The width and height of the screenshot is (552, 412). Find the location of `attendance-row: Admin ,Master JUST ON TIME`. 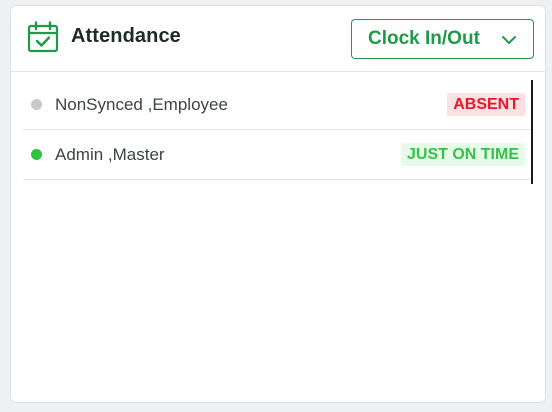

attendance-row: Admin ,Master JUST ON TIME is located at coordinates (277, 155).